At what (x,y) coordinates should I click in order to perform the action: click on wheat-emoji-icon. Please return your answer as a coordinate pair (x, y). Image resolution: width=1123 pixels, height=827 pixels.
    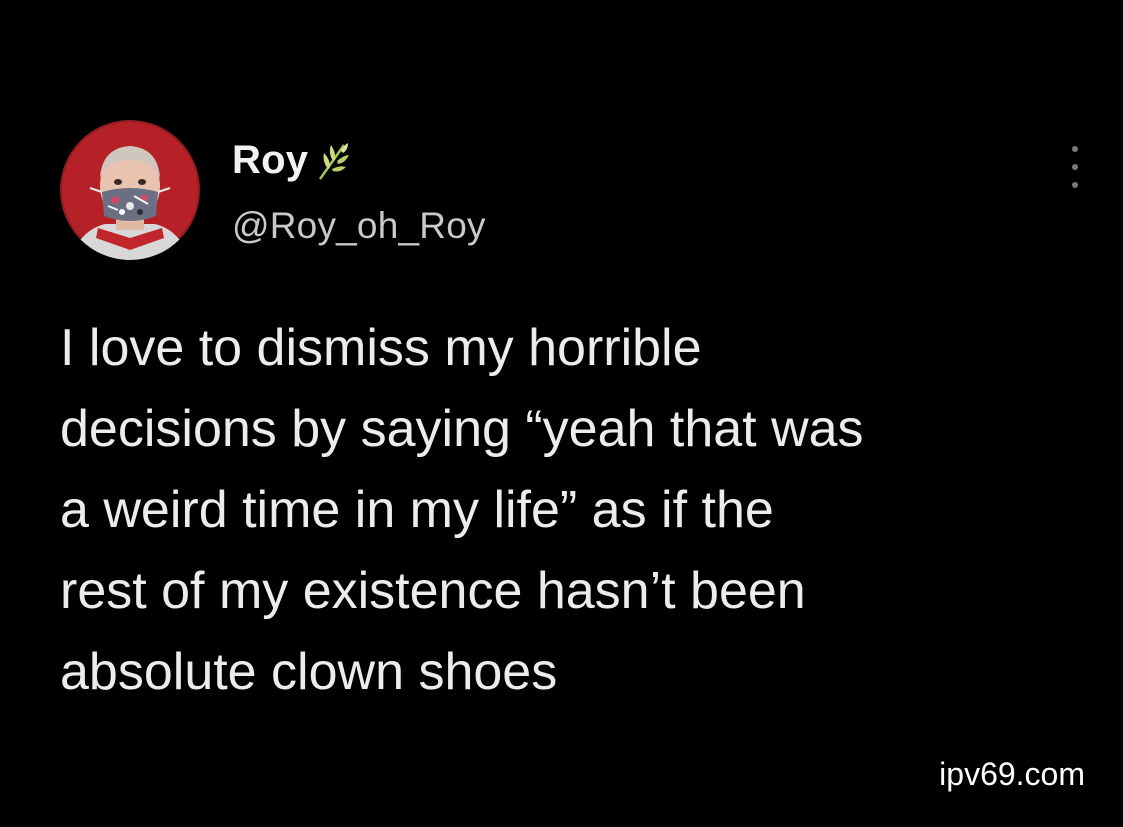
    Looking at the image, I should click on (333, 160).